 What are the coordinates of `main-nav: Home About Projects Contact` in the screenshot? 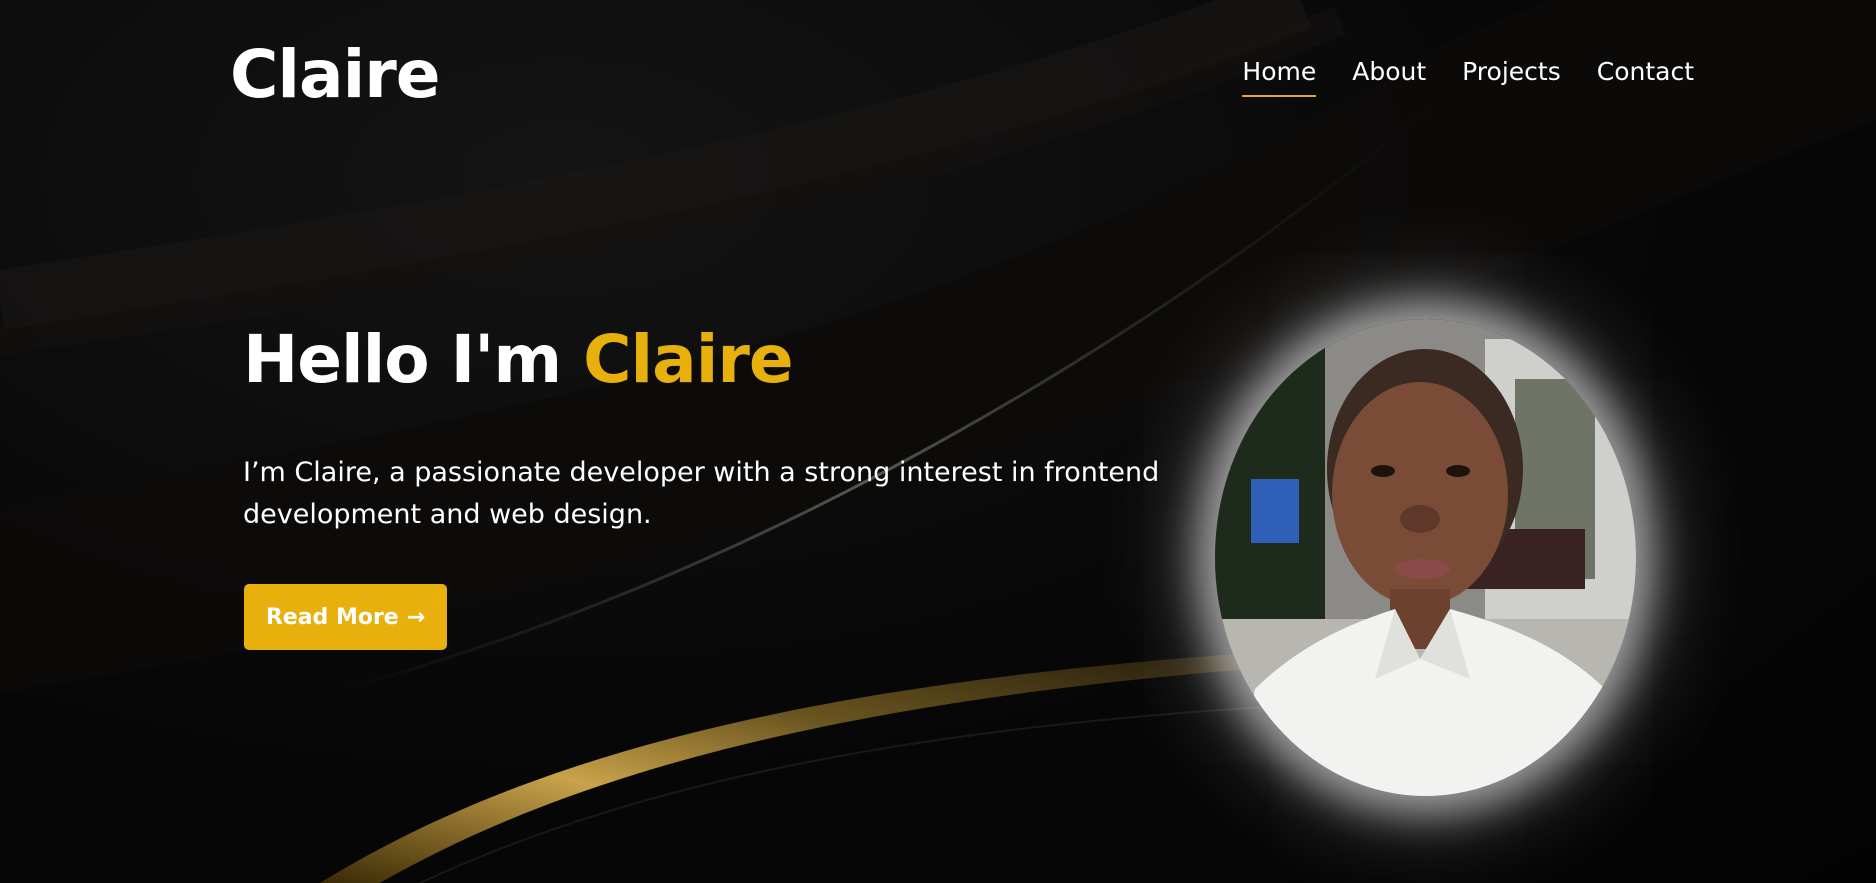 It's located at (1468, 76).